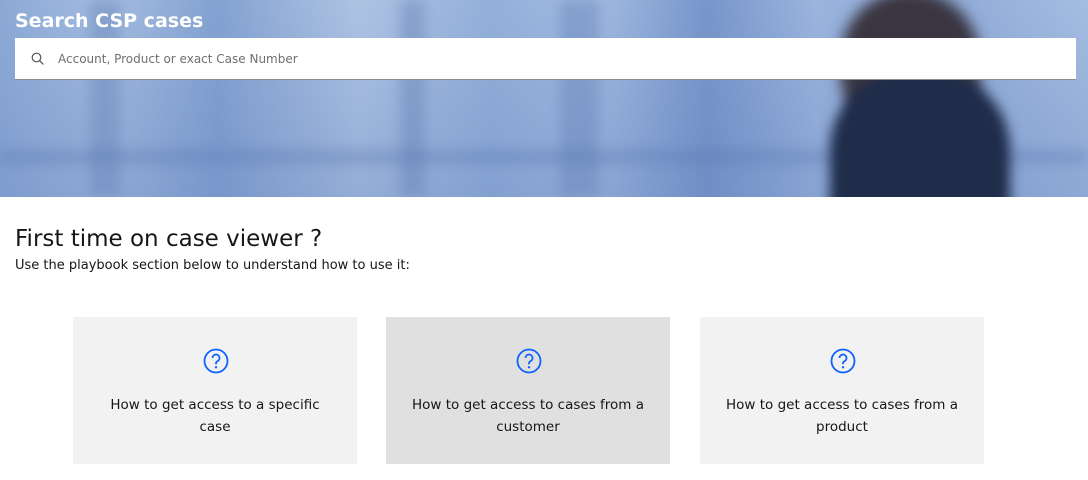 The image size is (1088, 480). What do you see at coordinates (37, 58) in the screenshot?
I see `search-icon` at bounding box center [37, 58].